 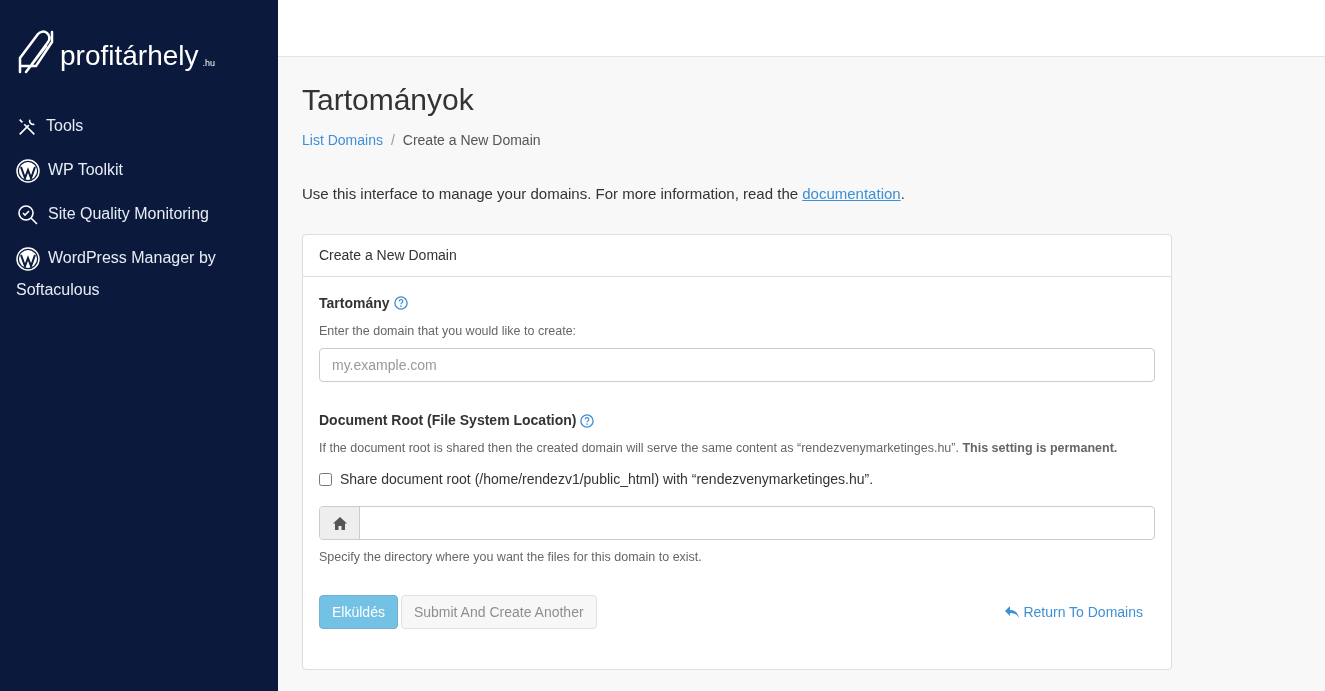 I want to click on magnifier-check-icon, so click(x=28, y=214).